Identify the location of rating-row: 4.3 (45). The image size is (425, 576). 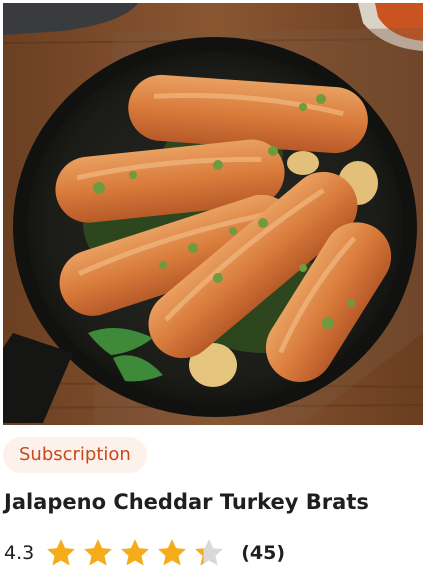
(144, 553).